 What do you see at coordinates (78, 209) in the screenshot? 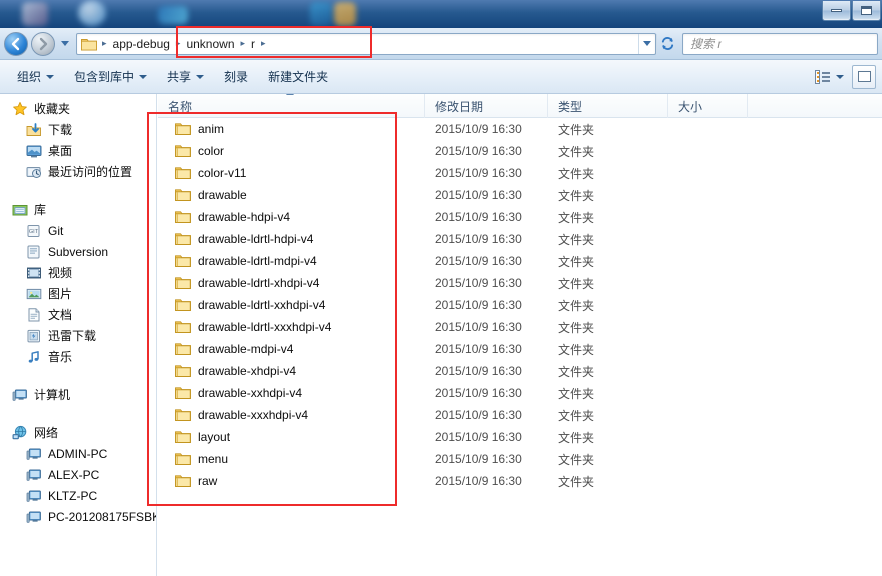
I see `sidebar-item-libraries: 库` at bounding box center [78, 209].